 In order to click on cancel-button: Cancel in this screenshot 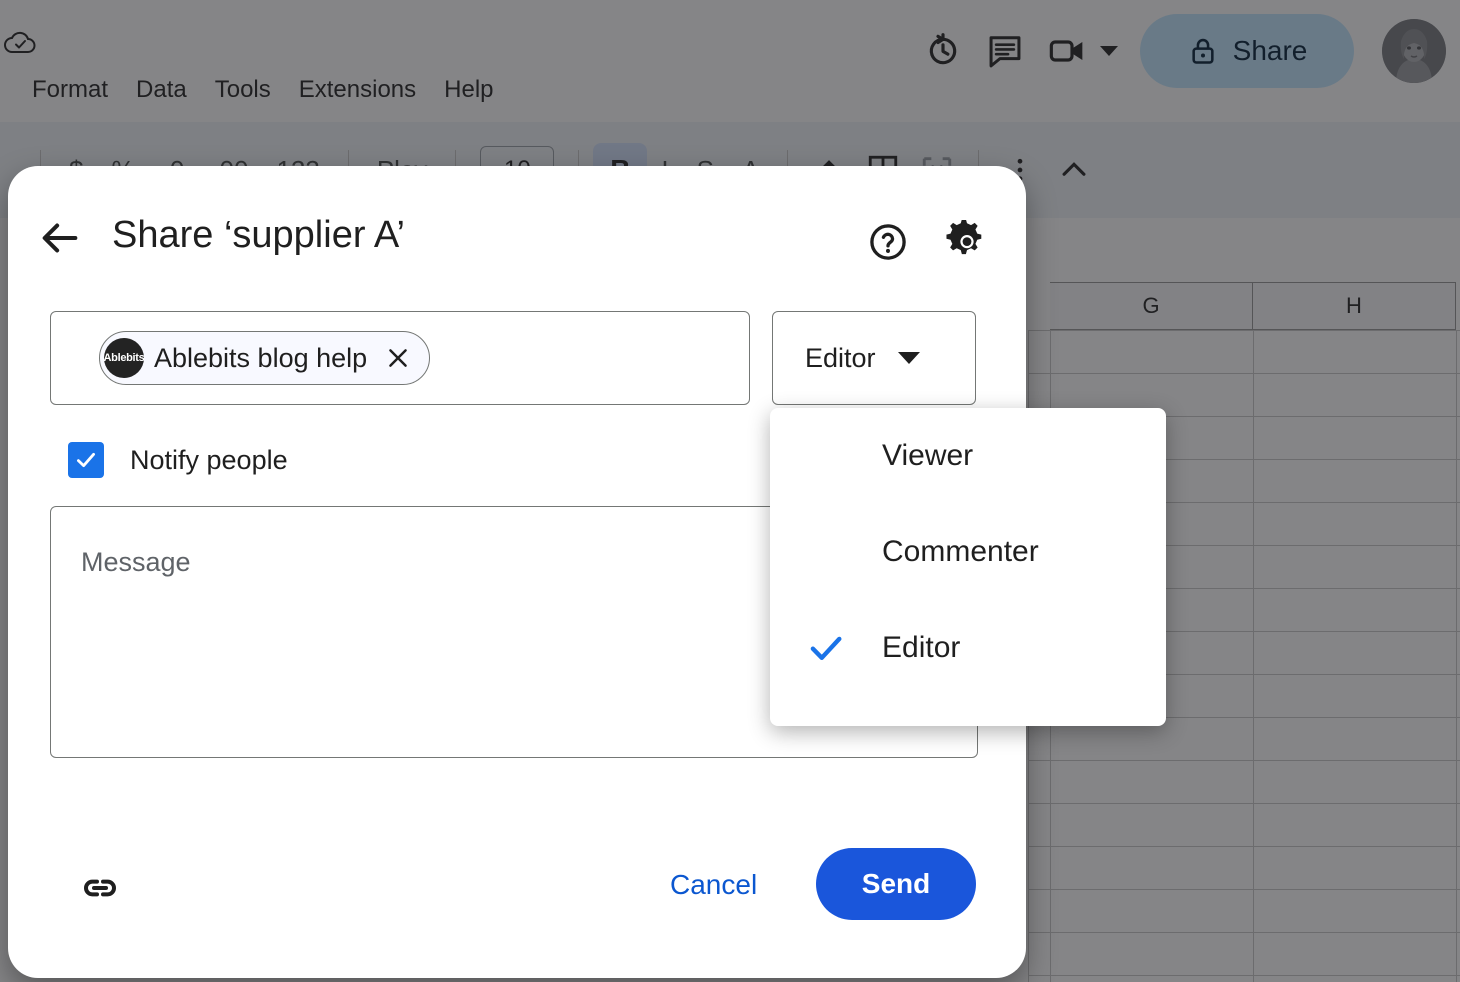, I will do `click(713, 885)`.